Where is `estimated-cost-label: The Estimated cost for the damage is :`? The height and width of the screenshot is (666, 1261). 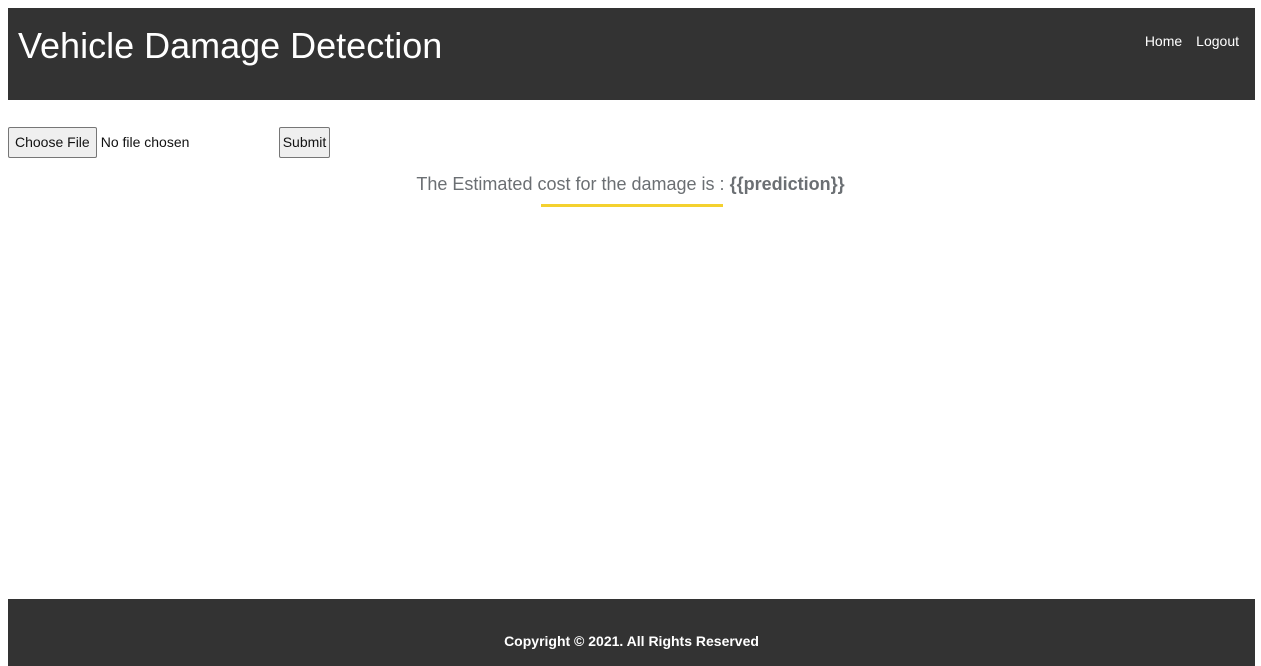
estimated-cost-label: The Estimated cost for the damage is : is located at coordinates (573, 184).